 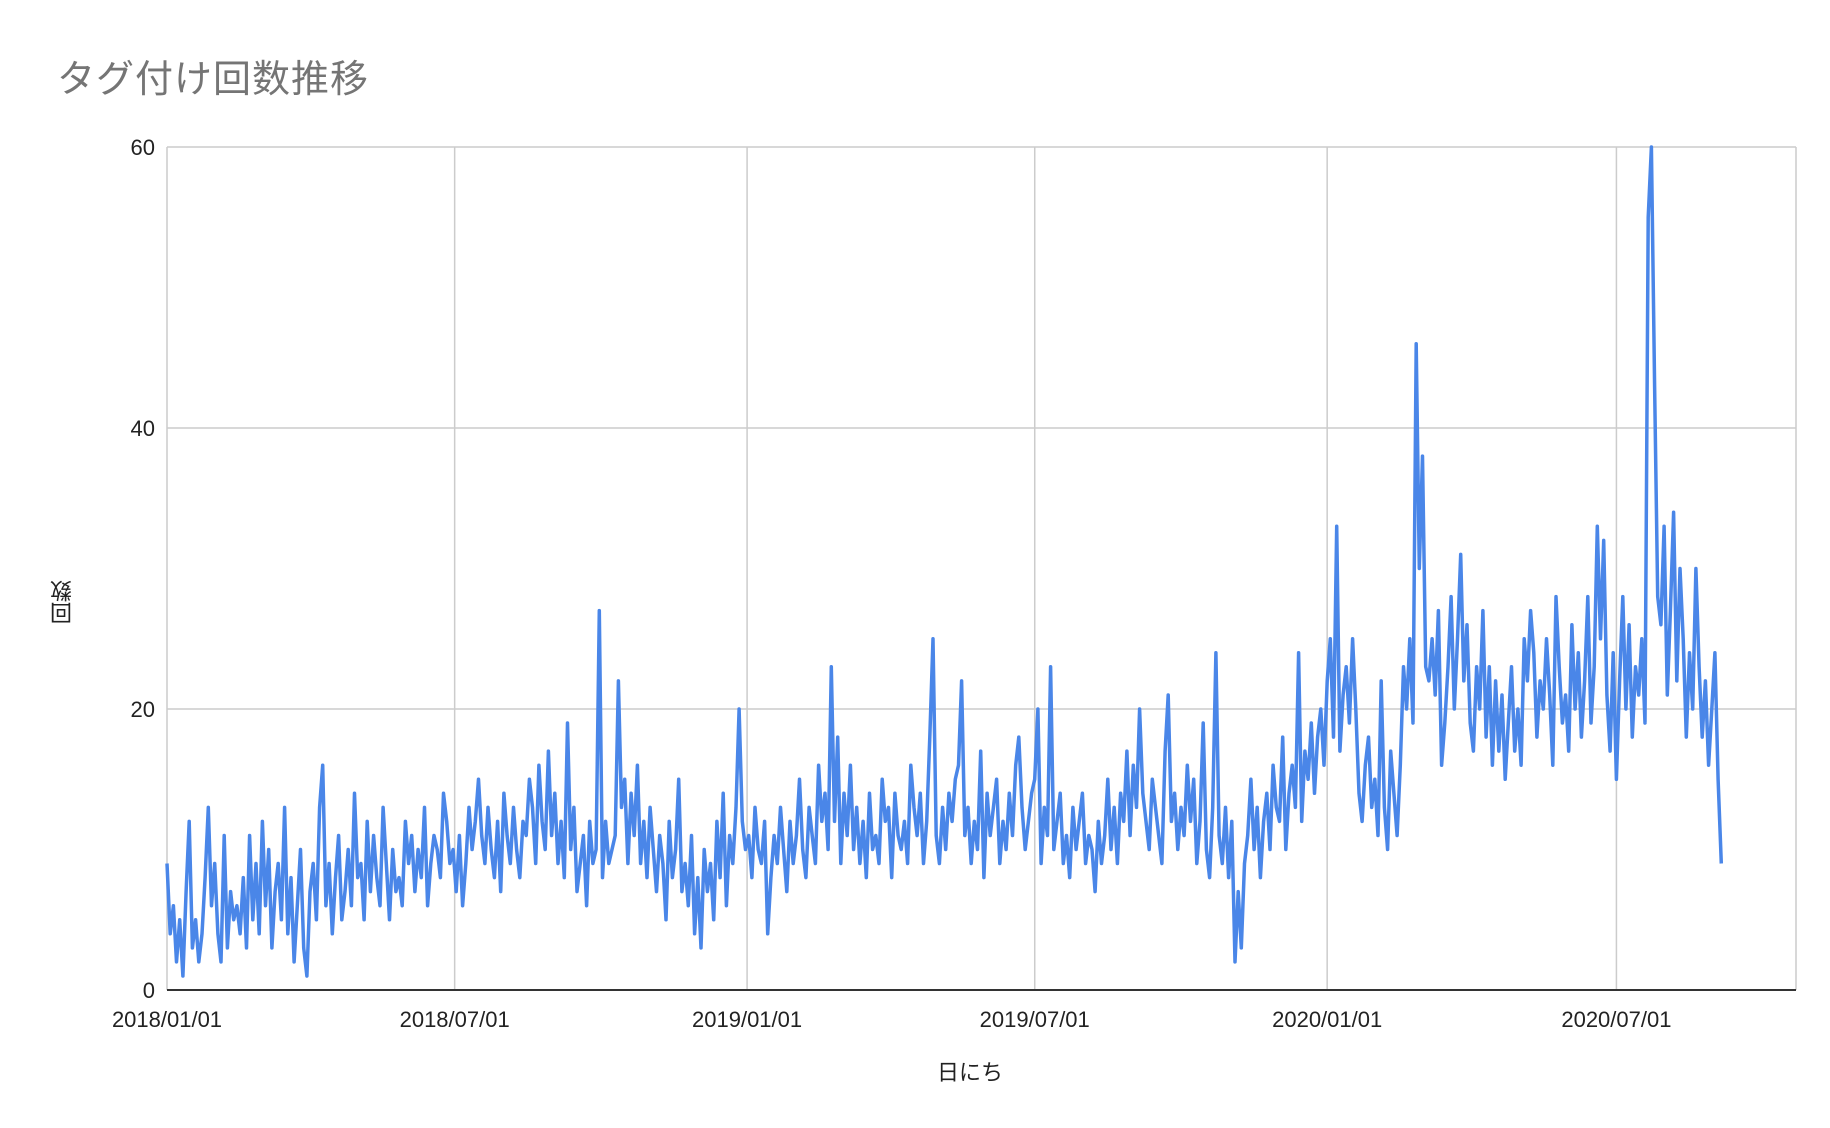 I want to click on y-tick-label: 20, so click(x=143, y=709).